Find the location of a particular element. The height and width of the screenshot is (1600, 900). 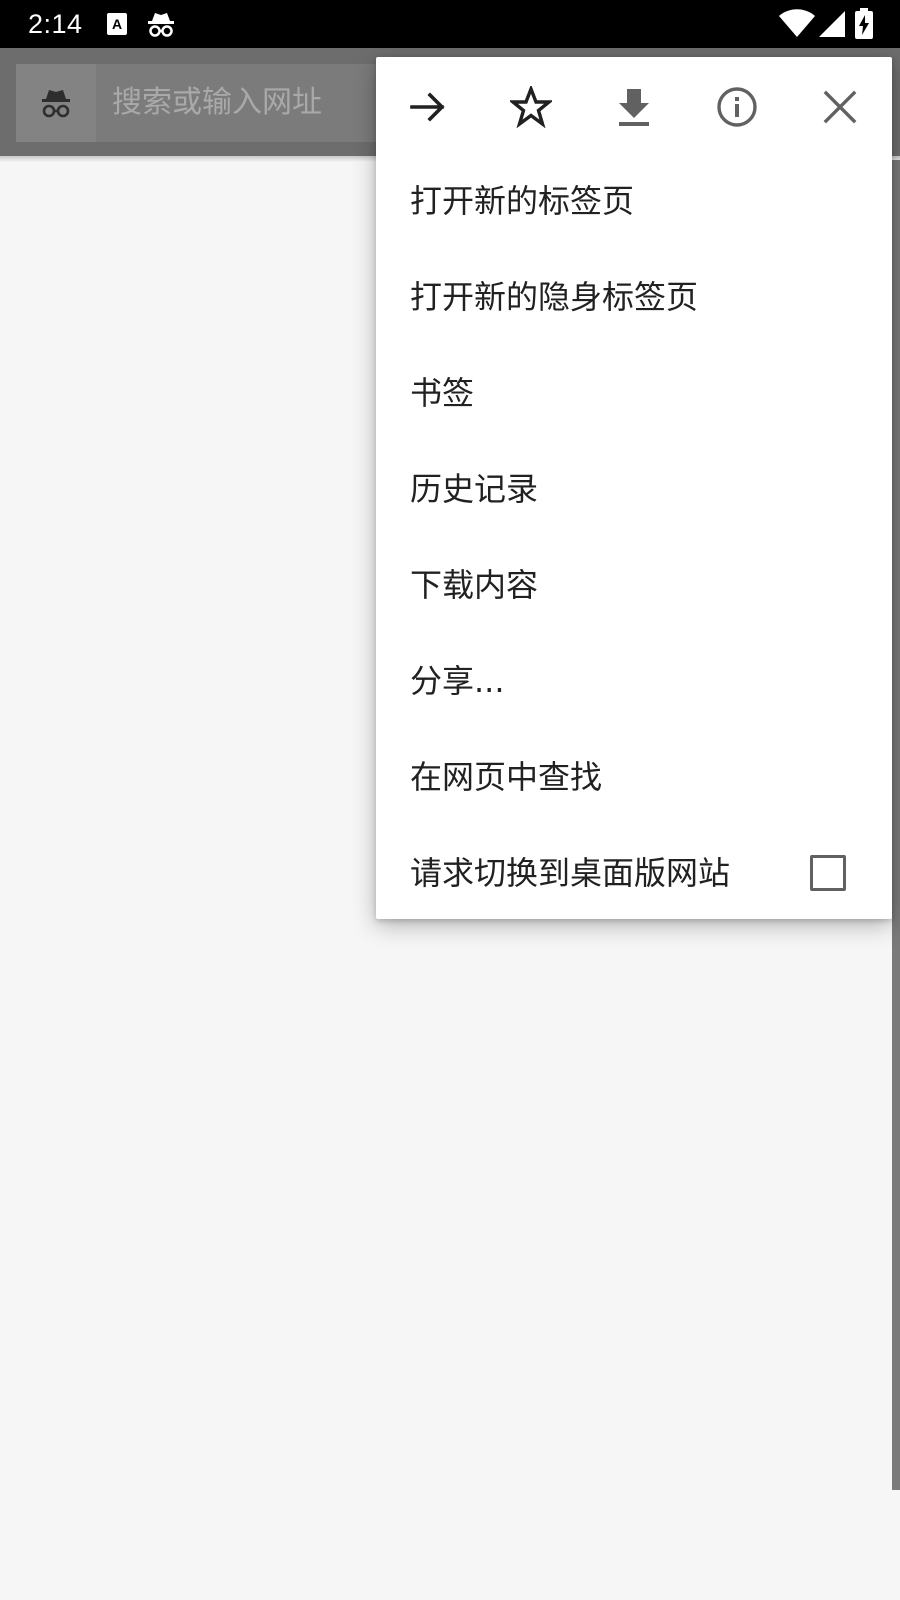

menu-item-desktop-site: 请求切换到桌面版网站 is located at coordinates (634, 873).